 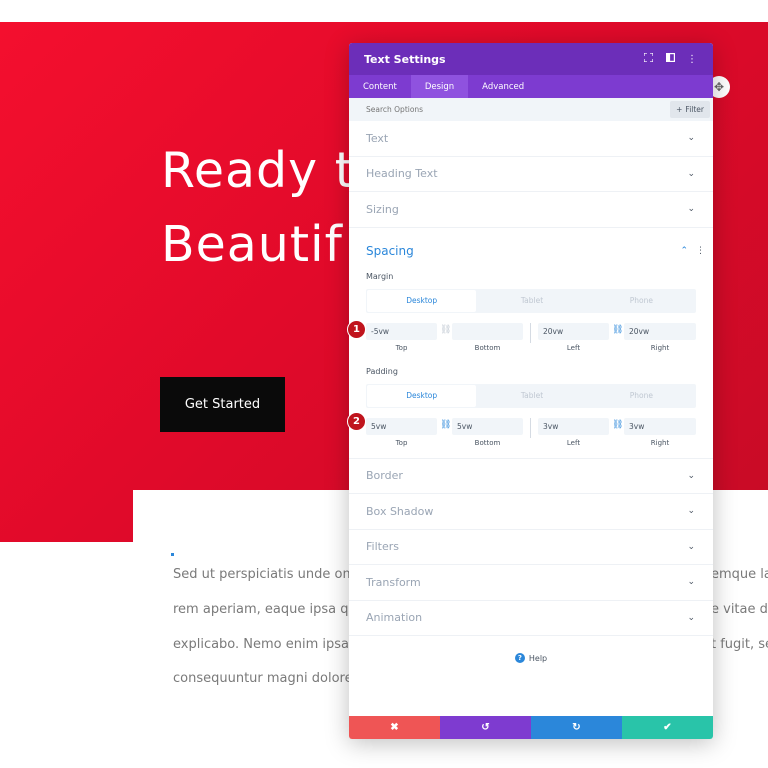 What do you see at coordinates (660, 426) in the screenshot?
I see `padding-right-input` at bounding box center [660, 426].